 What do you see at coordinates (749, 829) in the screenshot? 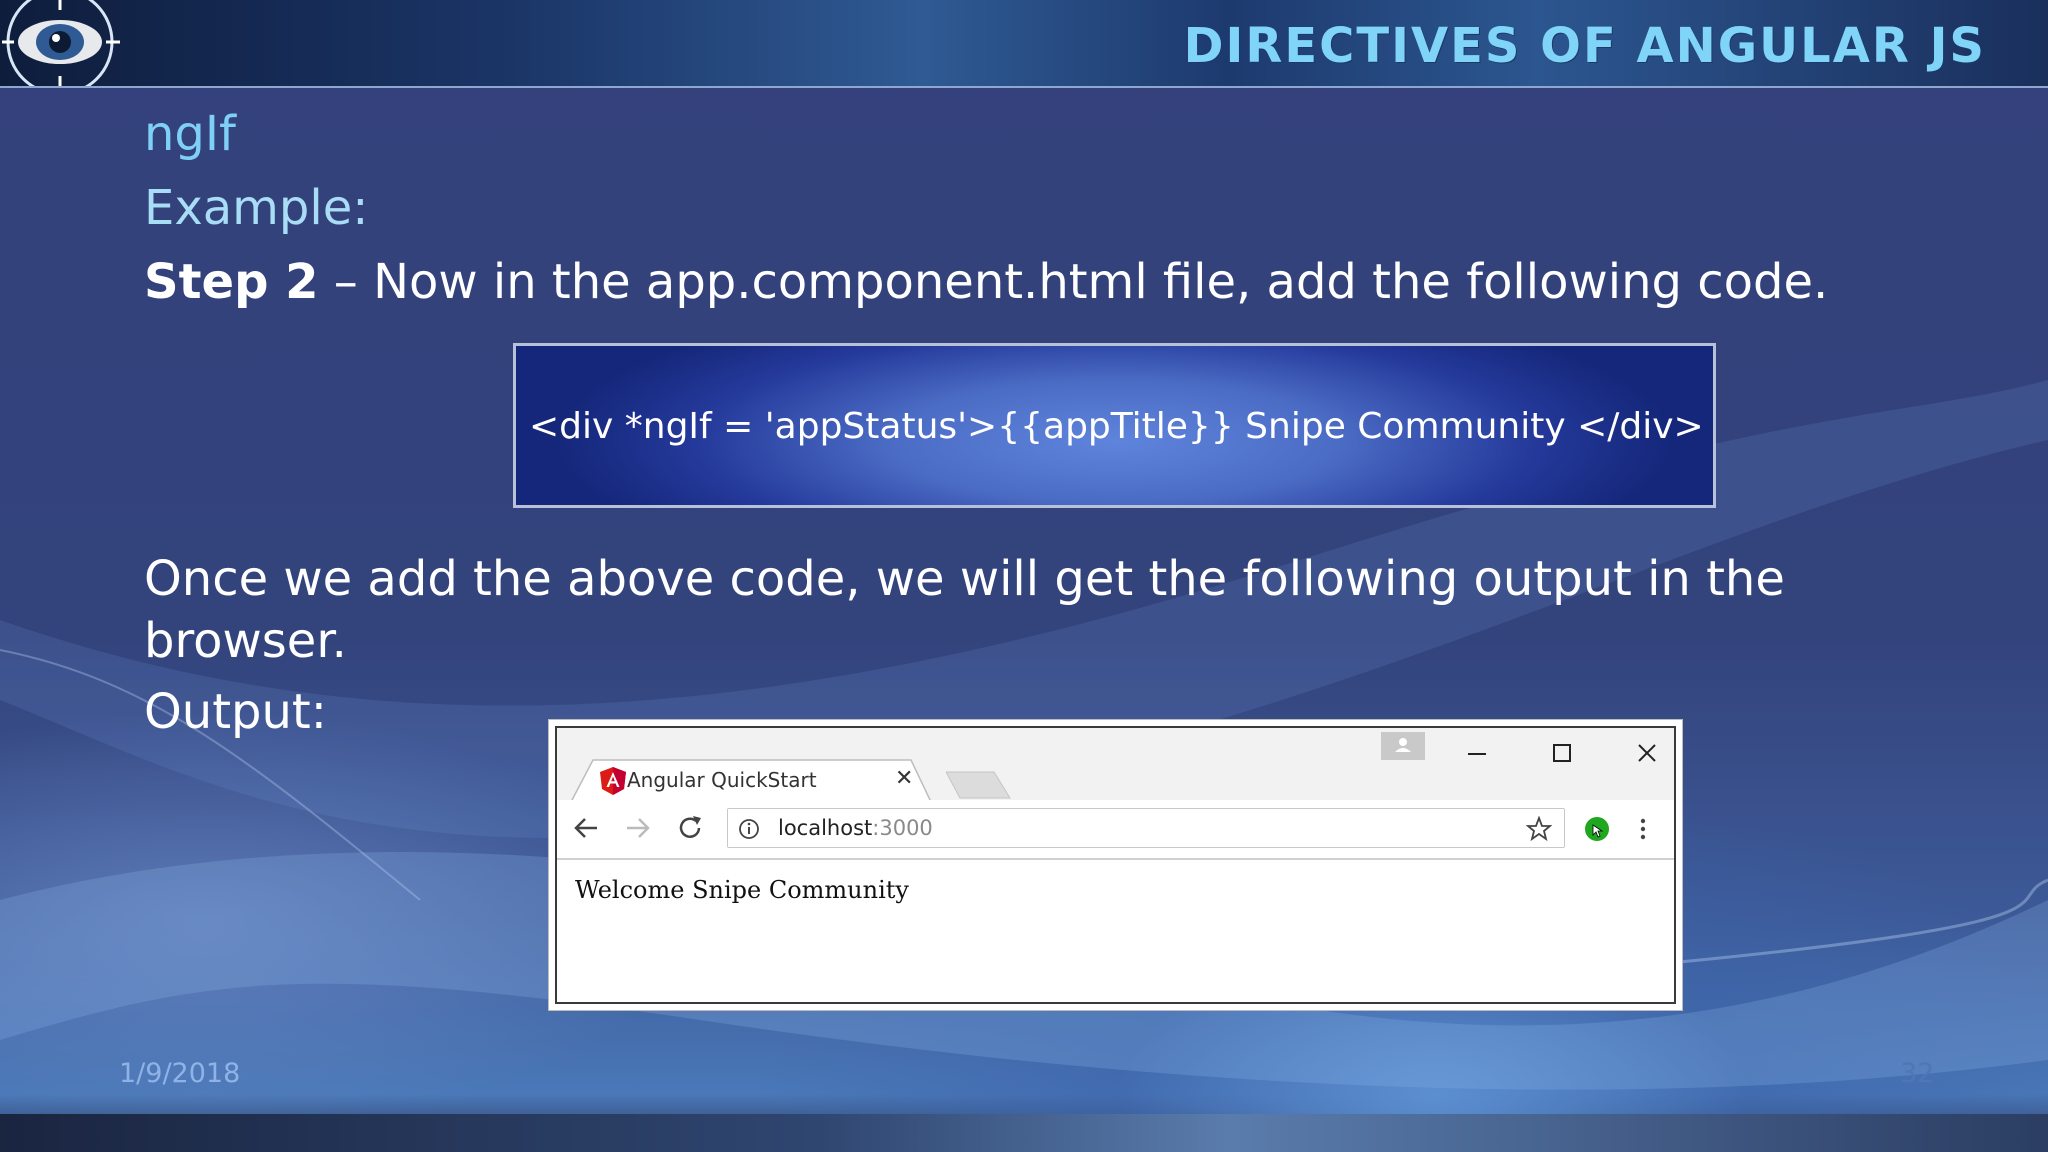
I see `info-icon` at bounding box center [749, 829].